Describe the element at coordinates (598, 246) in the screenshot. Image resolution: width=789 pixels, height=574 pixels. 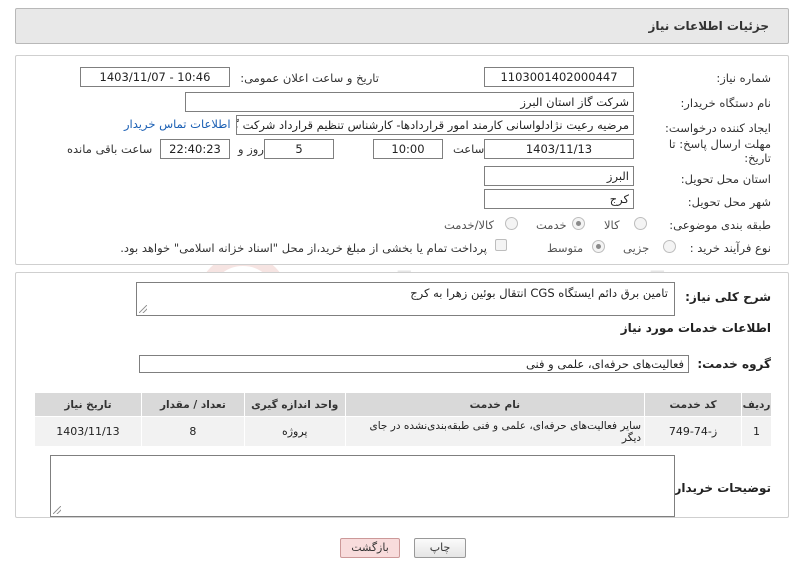
I see `process-radio-medium` at that location.